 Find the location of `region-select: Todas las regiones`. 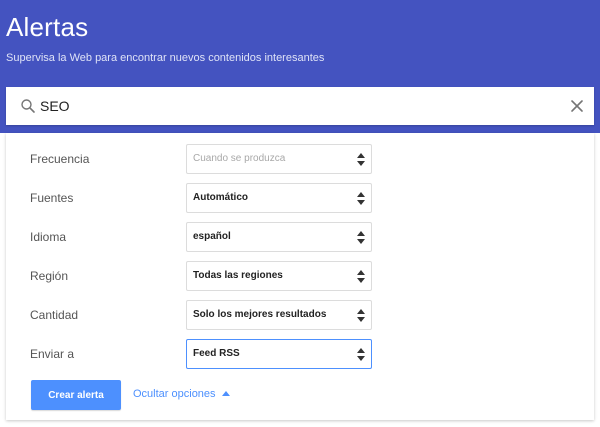

region-select: Todas las regiones is located at coordinates (279, 276).